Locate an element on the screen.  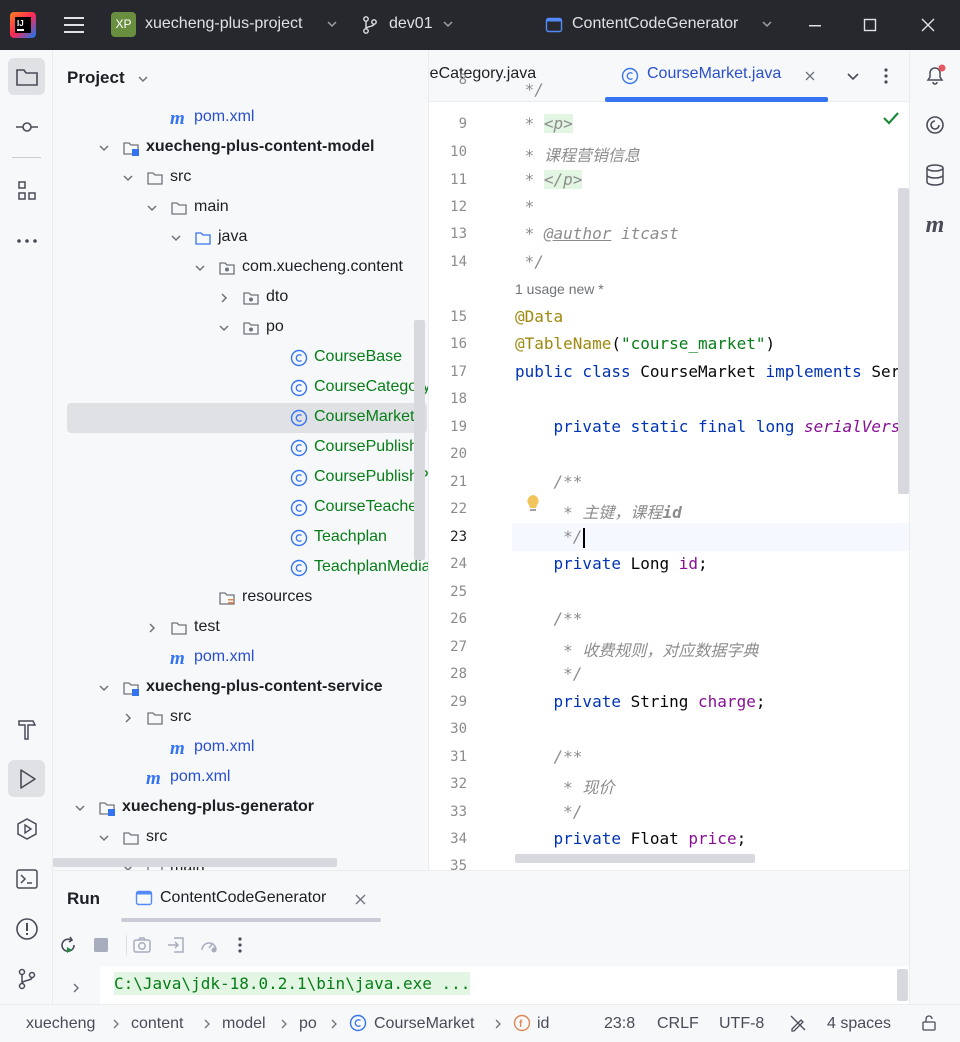
maven-button: m is located at coordinates (935, 225).